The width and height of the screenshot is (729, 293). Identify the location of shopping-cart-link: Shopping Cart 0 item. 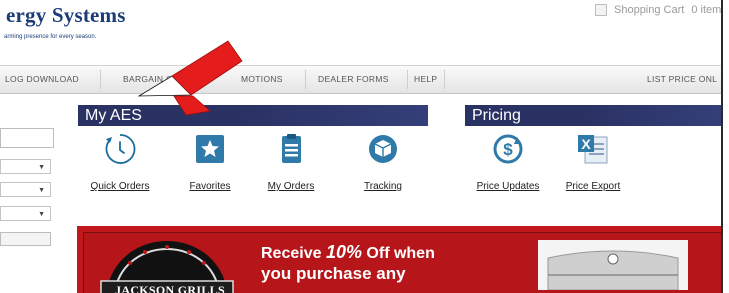
(658, 10).